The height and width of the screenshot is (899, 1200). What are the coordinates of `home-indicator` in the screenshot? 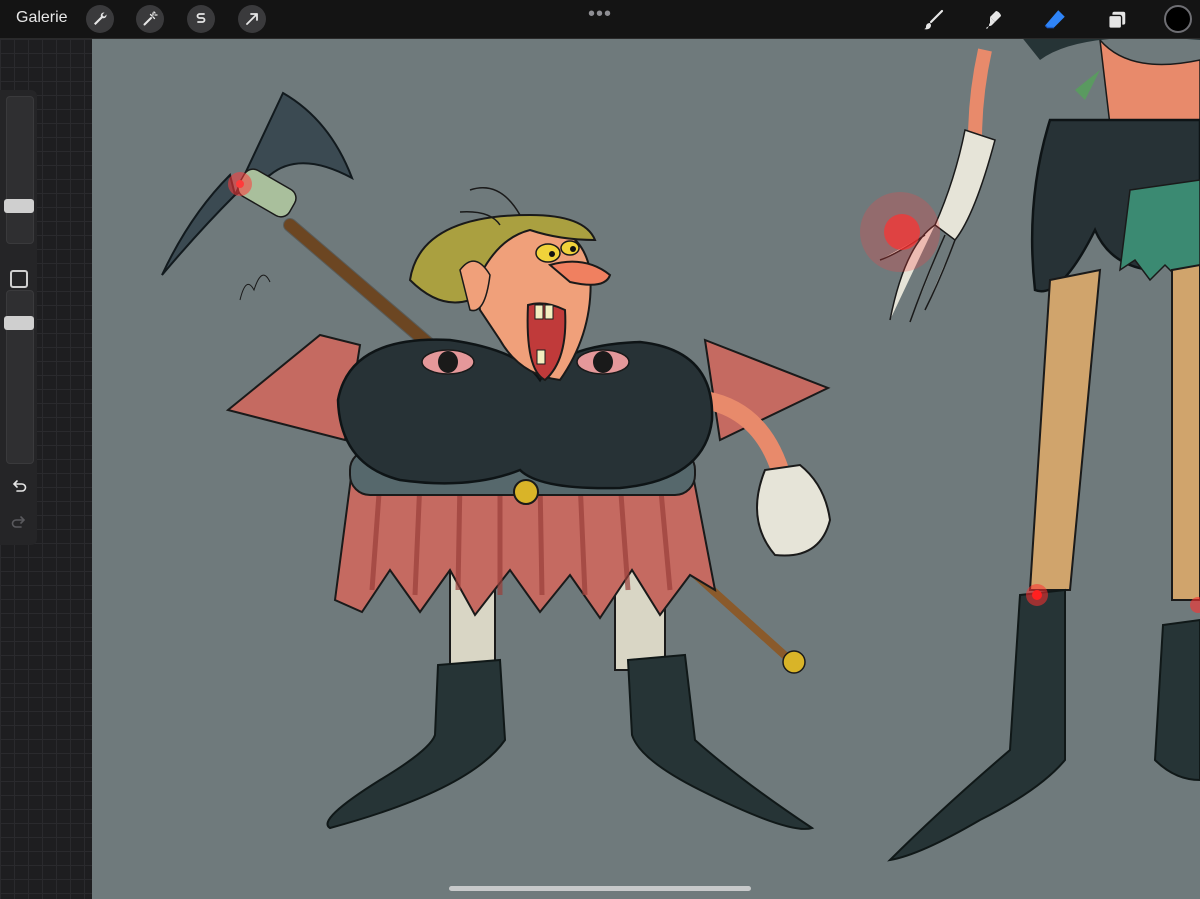 It's located at (600, 888).